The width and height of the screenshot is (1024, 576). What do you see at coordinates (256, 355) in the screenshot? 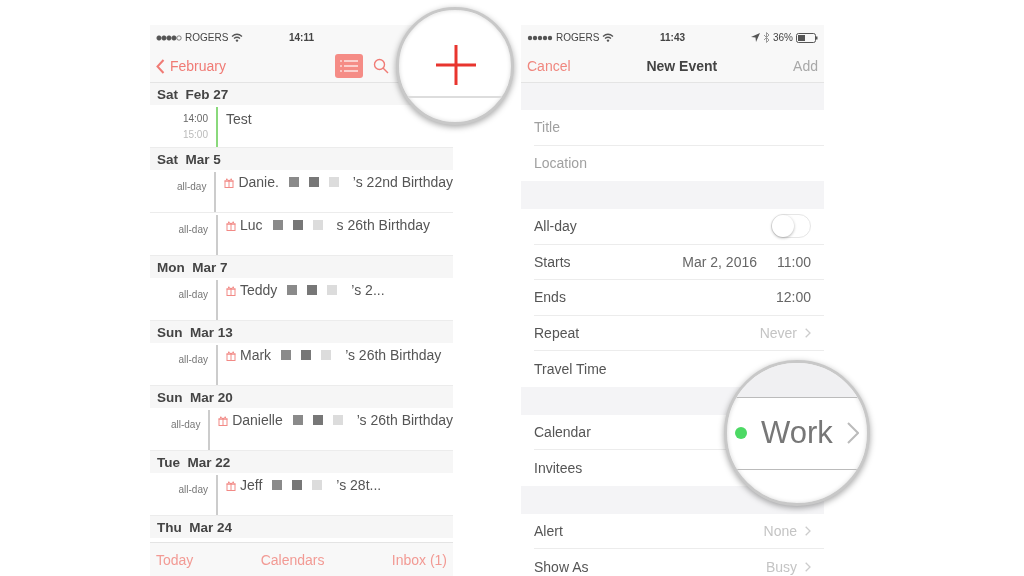
I see `contact-name: Mark` at bounding box center [256, 355].